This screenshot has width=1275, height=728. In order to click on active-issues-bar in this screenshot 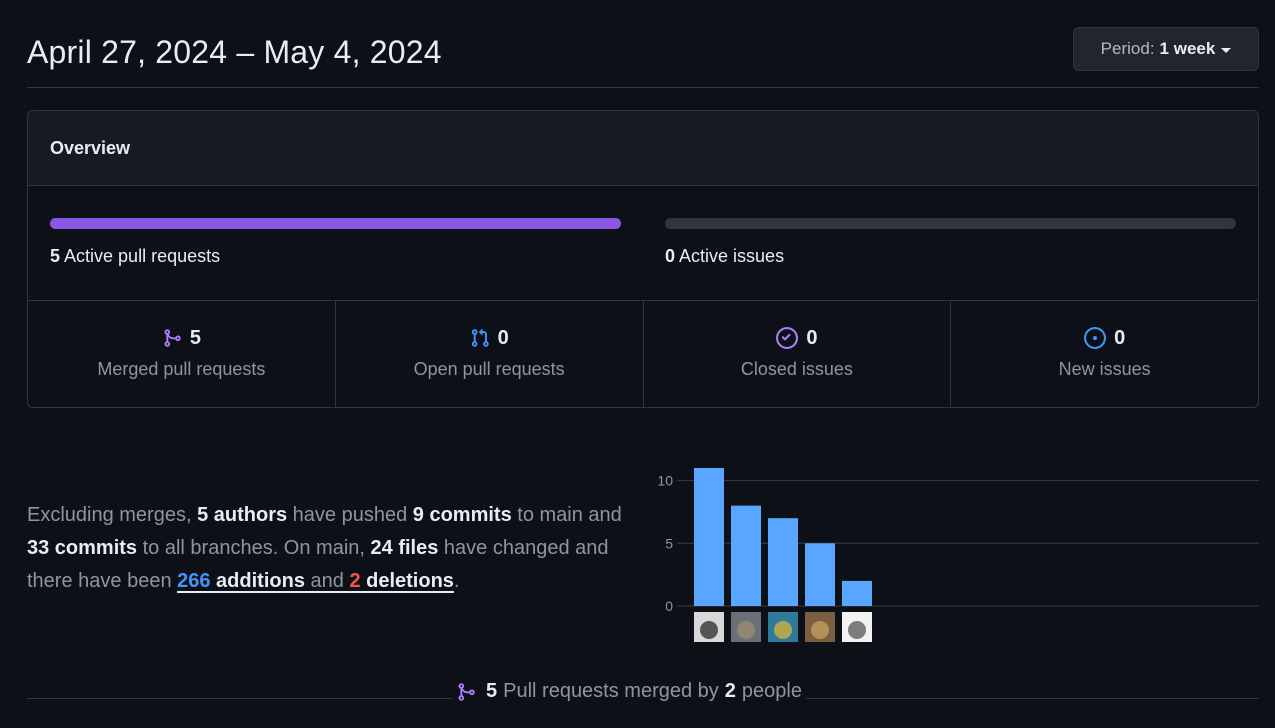, I will do `click(950, 223)`.